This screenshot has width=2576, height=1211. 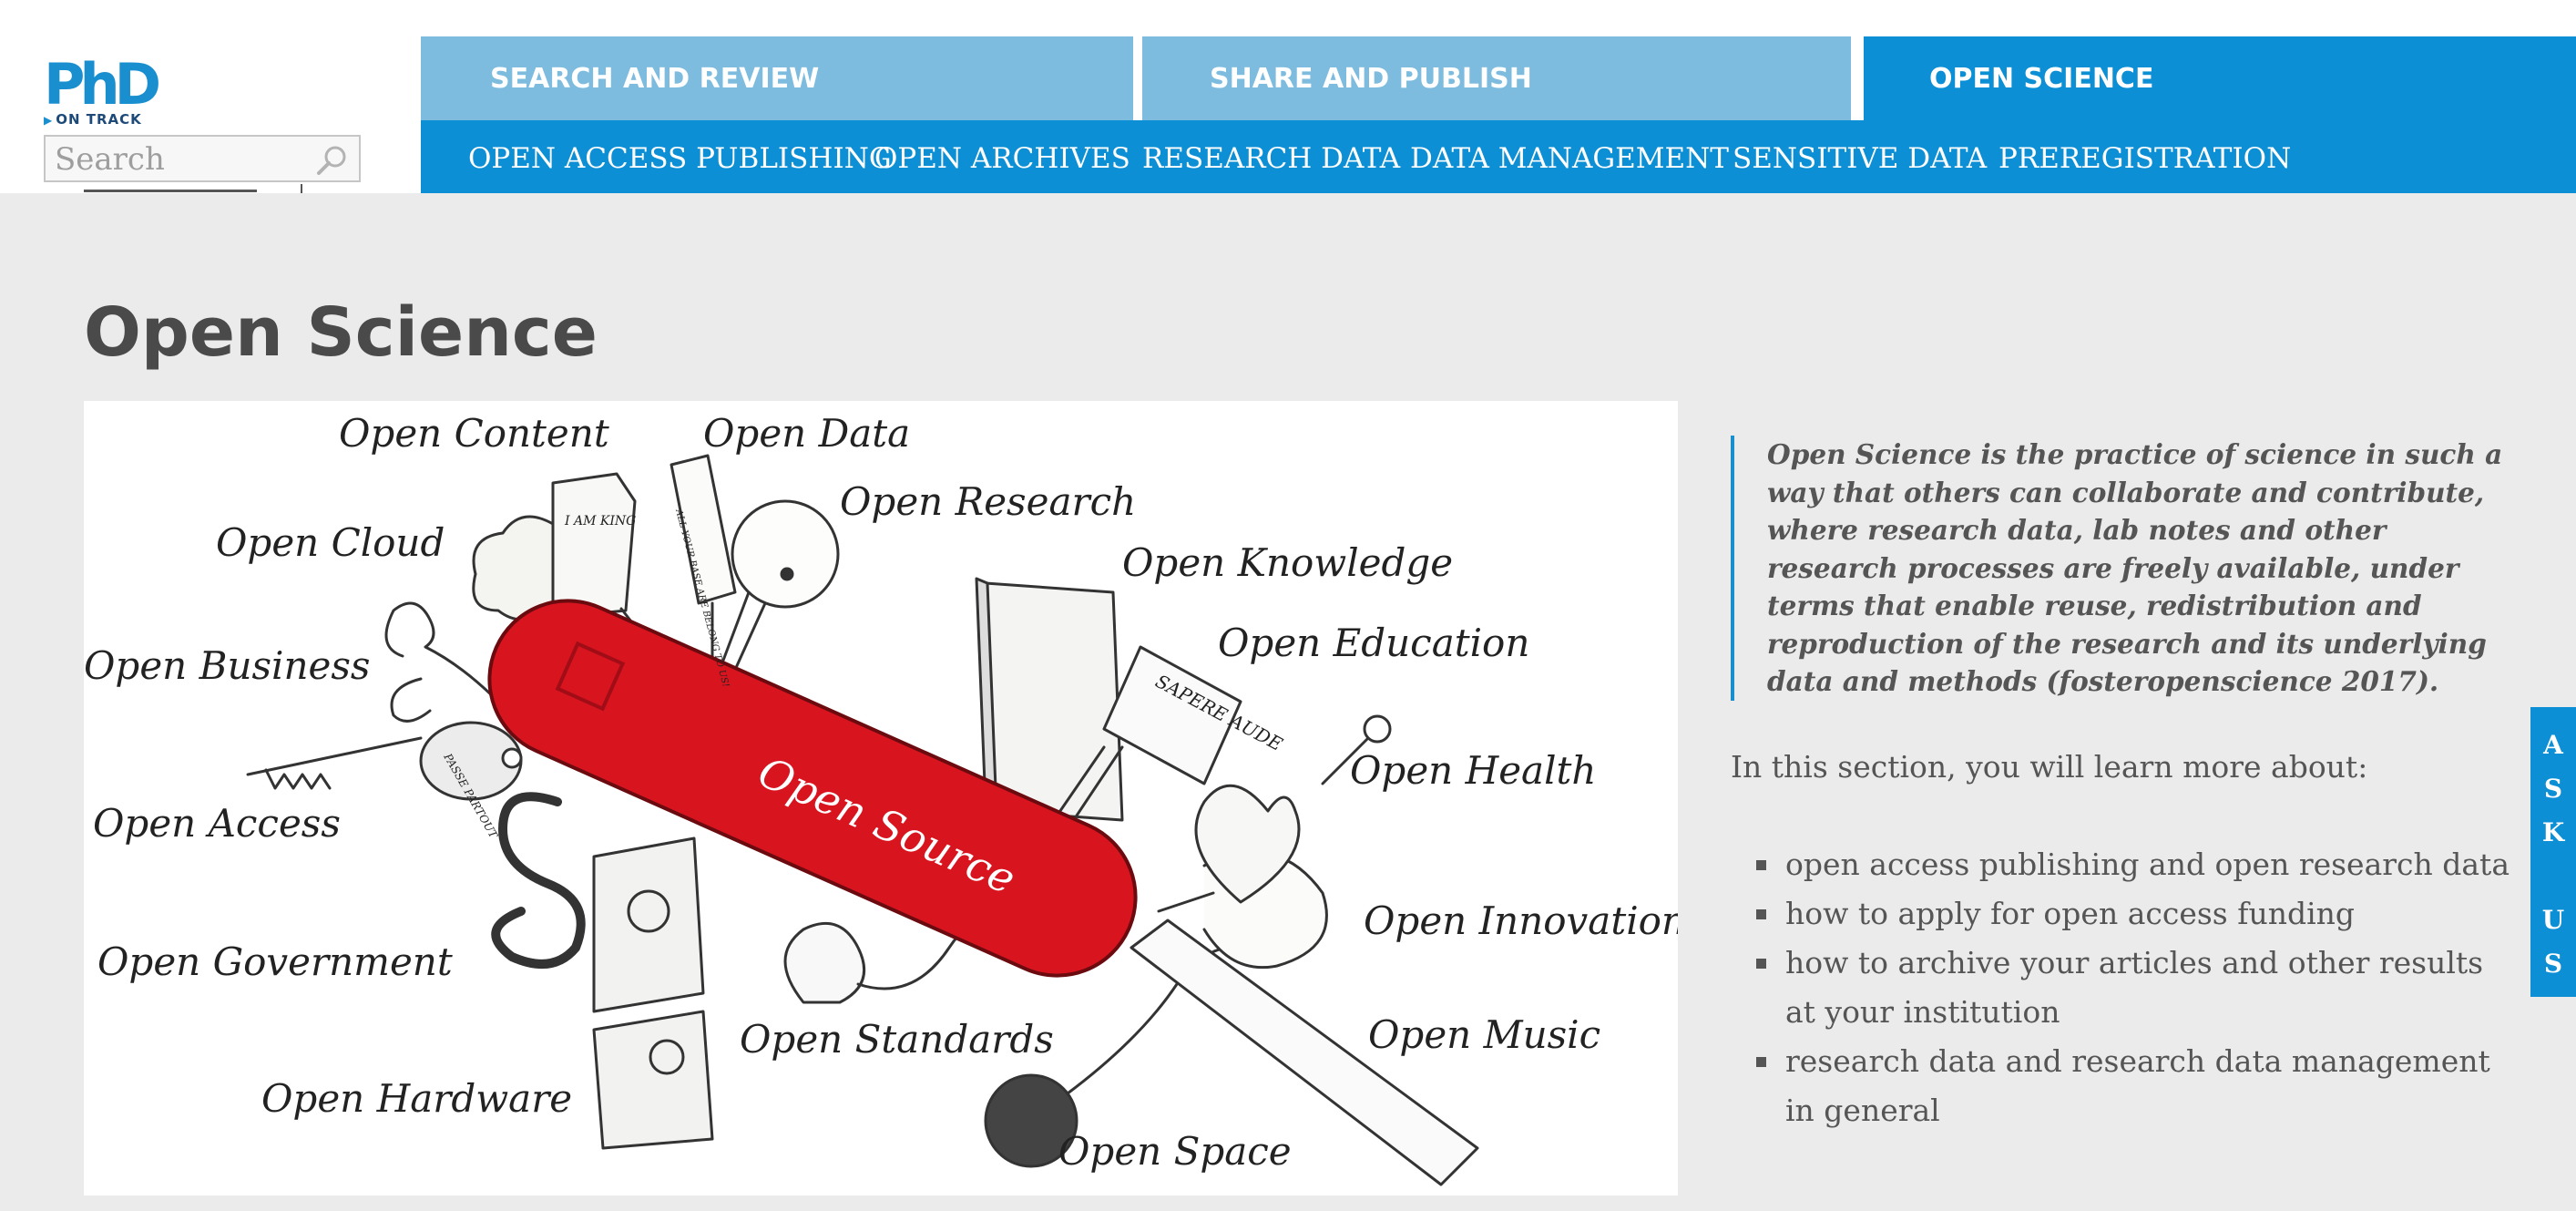 I want to click on list-item-text: how to apply for open access funding, so click(x=2070, y=914).